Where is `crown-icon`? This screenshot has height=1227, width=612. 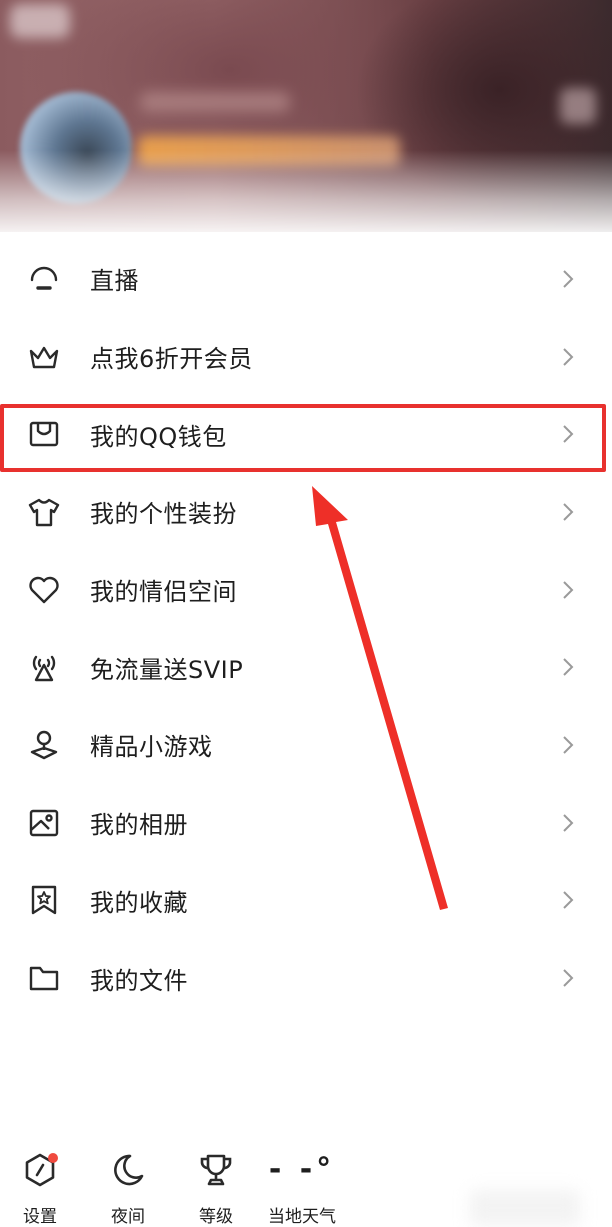 crown-icon is located at coordinates (44, 357).